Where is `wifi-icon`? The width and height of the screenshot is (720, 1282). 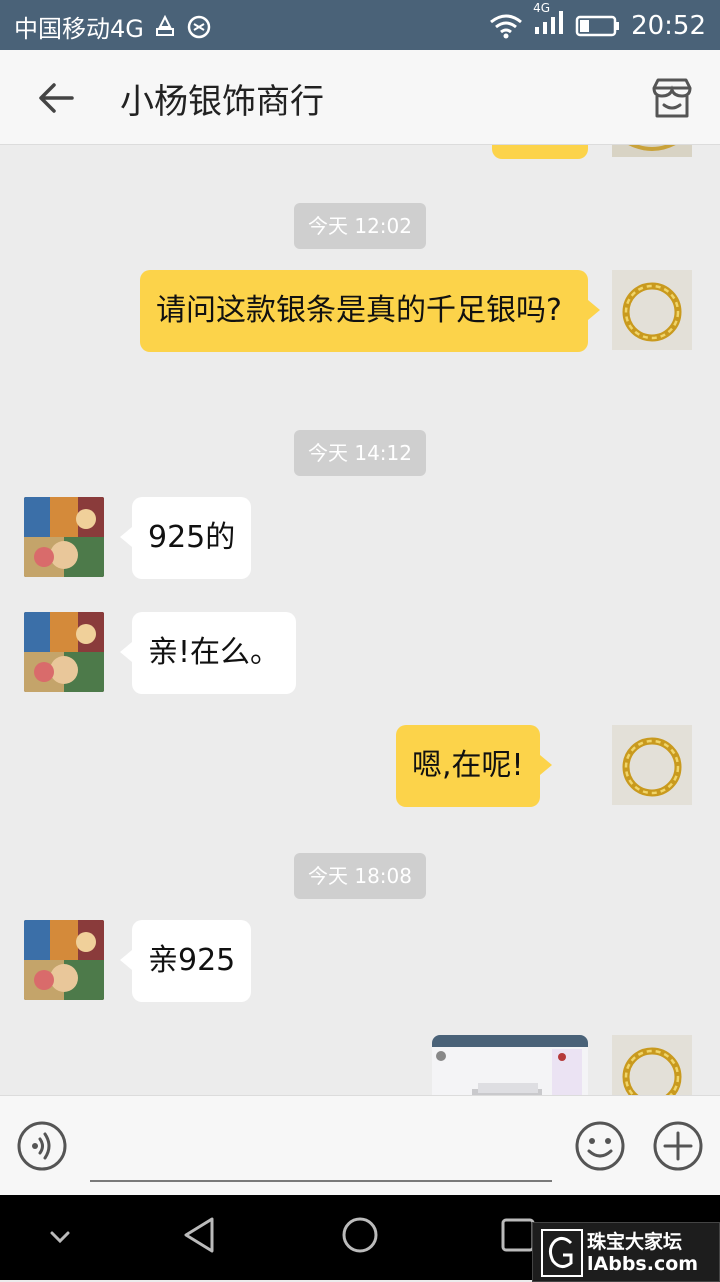
wifi-icon is located at coordinates (506, 26).